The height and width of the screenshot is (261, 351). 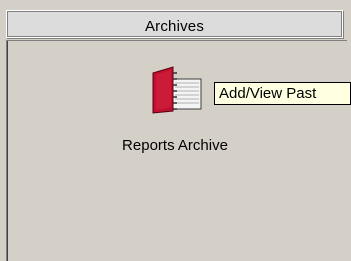 What do you see at coordinates (175, 145) in the screenshot?
I see `reports-archive-label: Reports Archive` at bounding box center [175, 145].